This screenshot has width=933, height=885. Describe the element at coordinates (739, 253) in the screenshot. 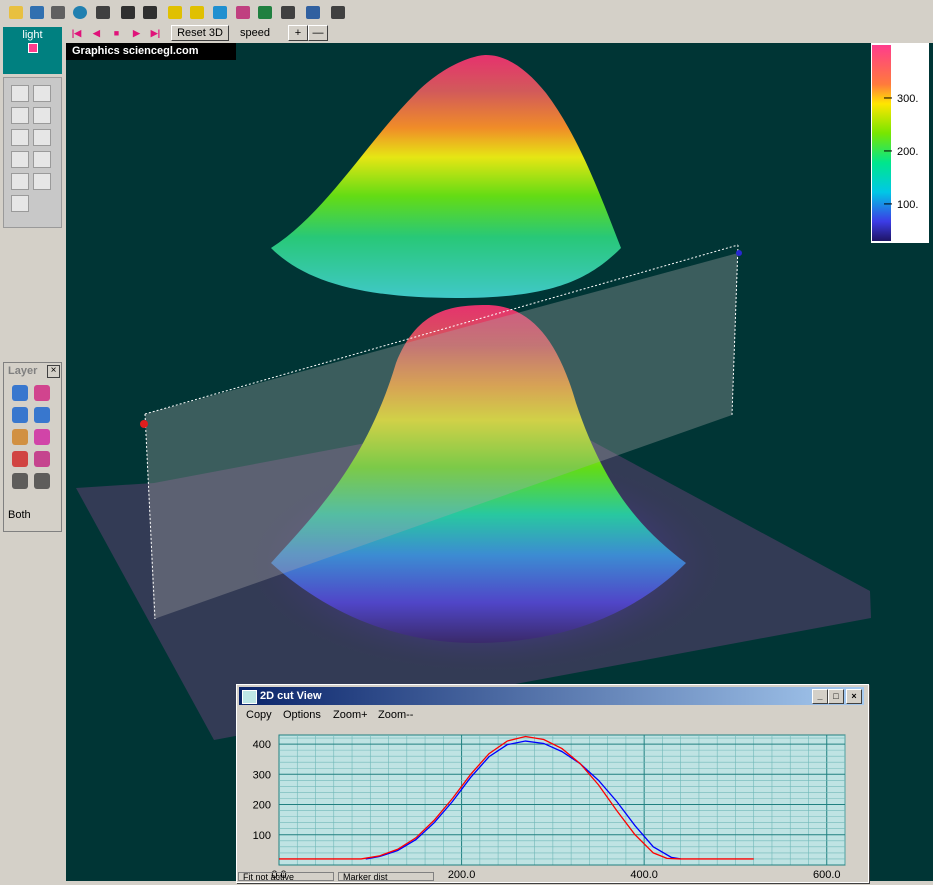

I see `cut-end-marker` at that location.